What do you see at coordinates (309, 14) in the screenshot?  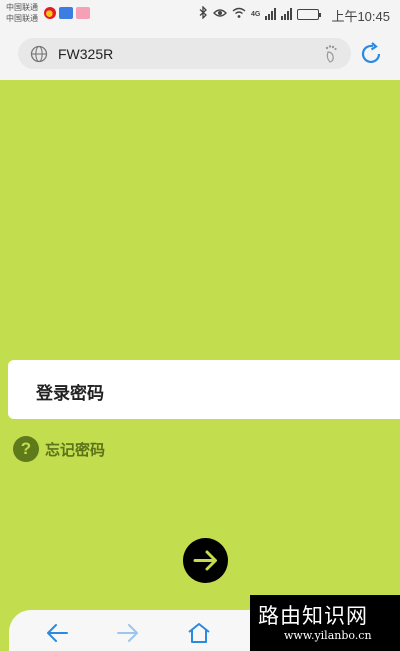 I see `battery-icon` at bounding box center [309, 14].